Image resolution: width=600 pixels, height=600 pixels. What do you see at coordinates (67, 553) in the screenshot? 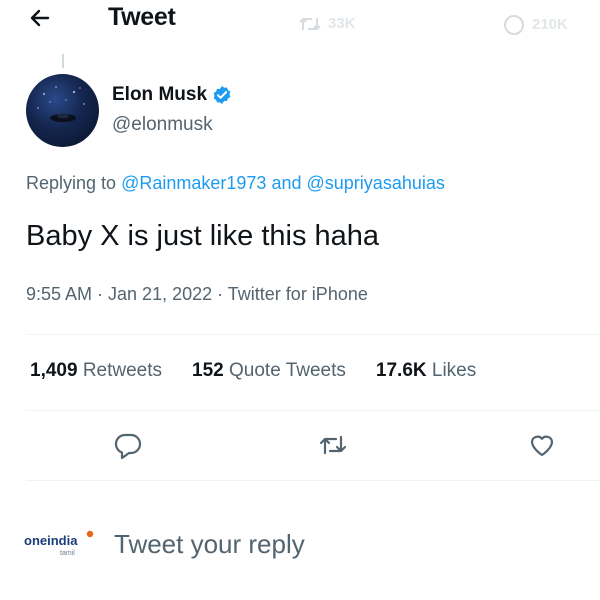
I see `logo-sub-text: tamil` at bounding box center [67, 553].